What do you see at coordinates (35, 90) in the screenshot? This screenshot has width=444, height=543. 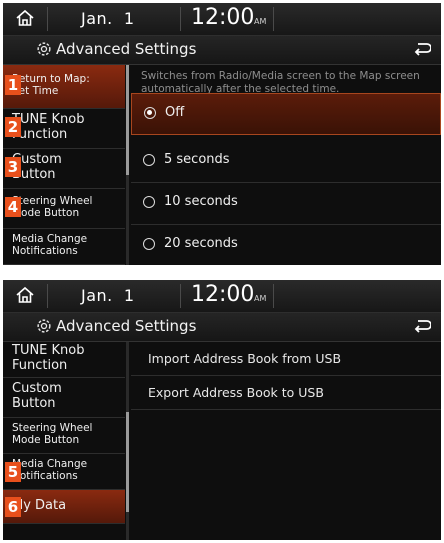 I see `sidebar-item-label: Set Time` at bounding box center [35, 90].